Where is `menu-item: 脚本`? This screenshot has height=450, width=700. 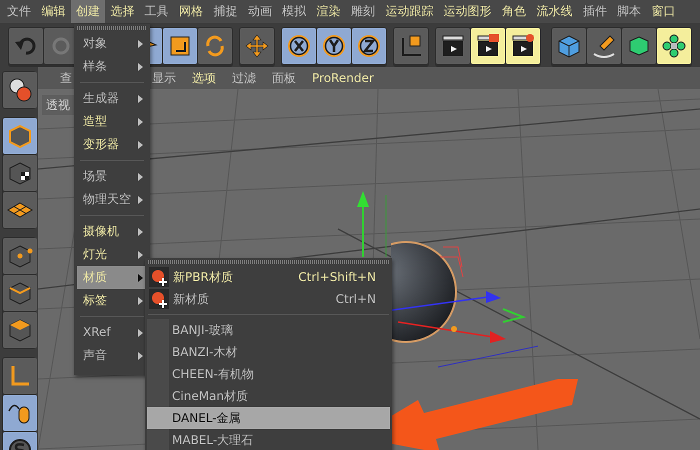 menu-item: 脚本 is located at coordinates (629, 11).